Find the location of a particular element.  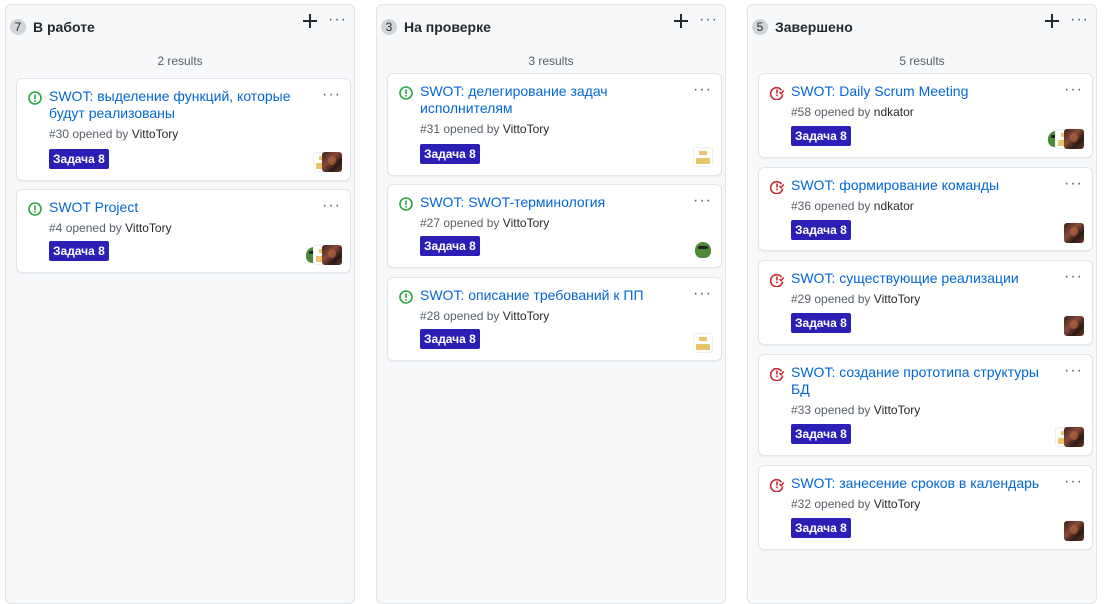

issue-title-link: SWOT: формирование команды is located at coordinates (918, 185).